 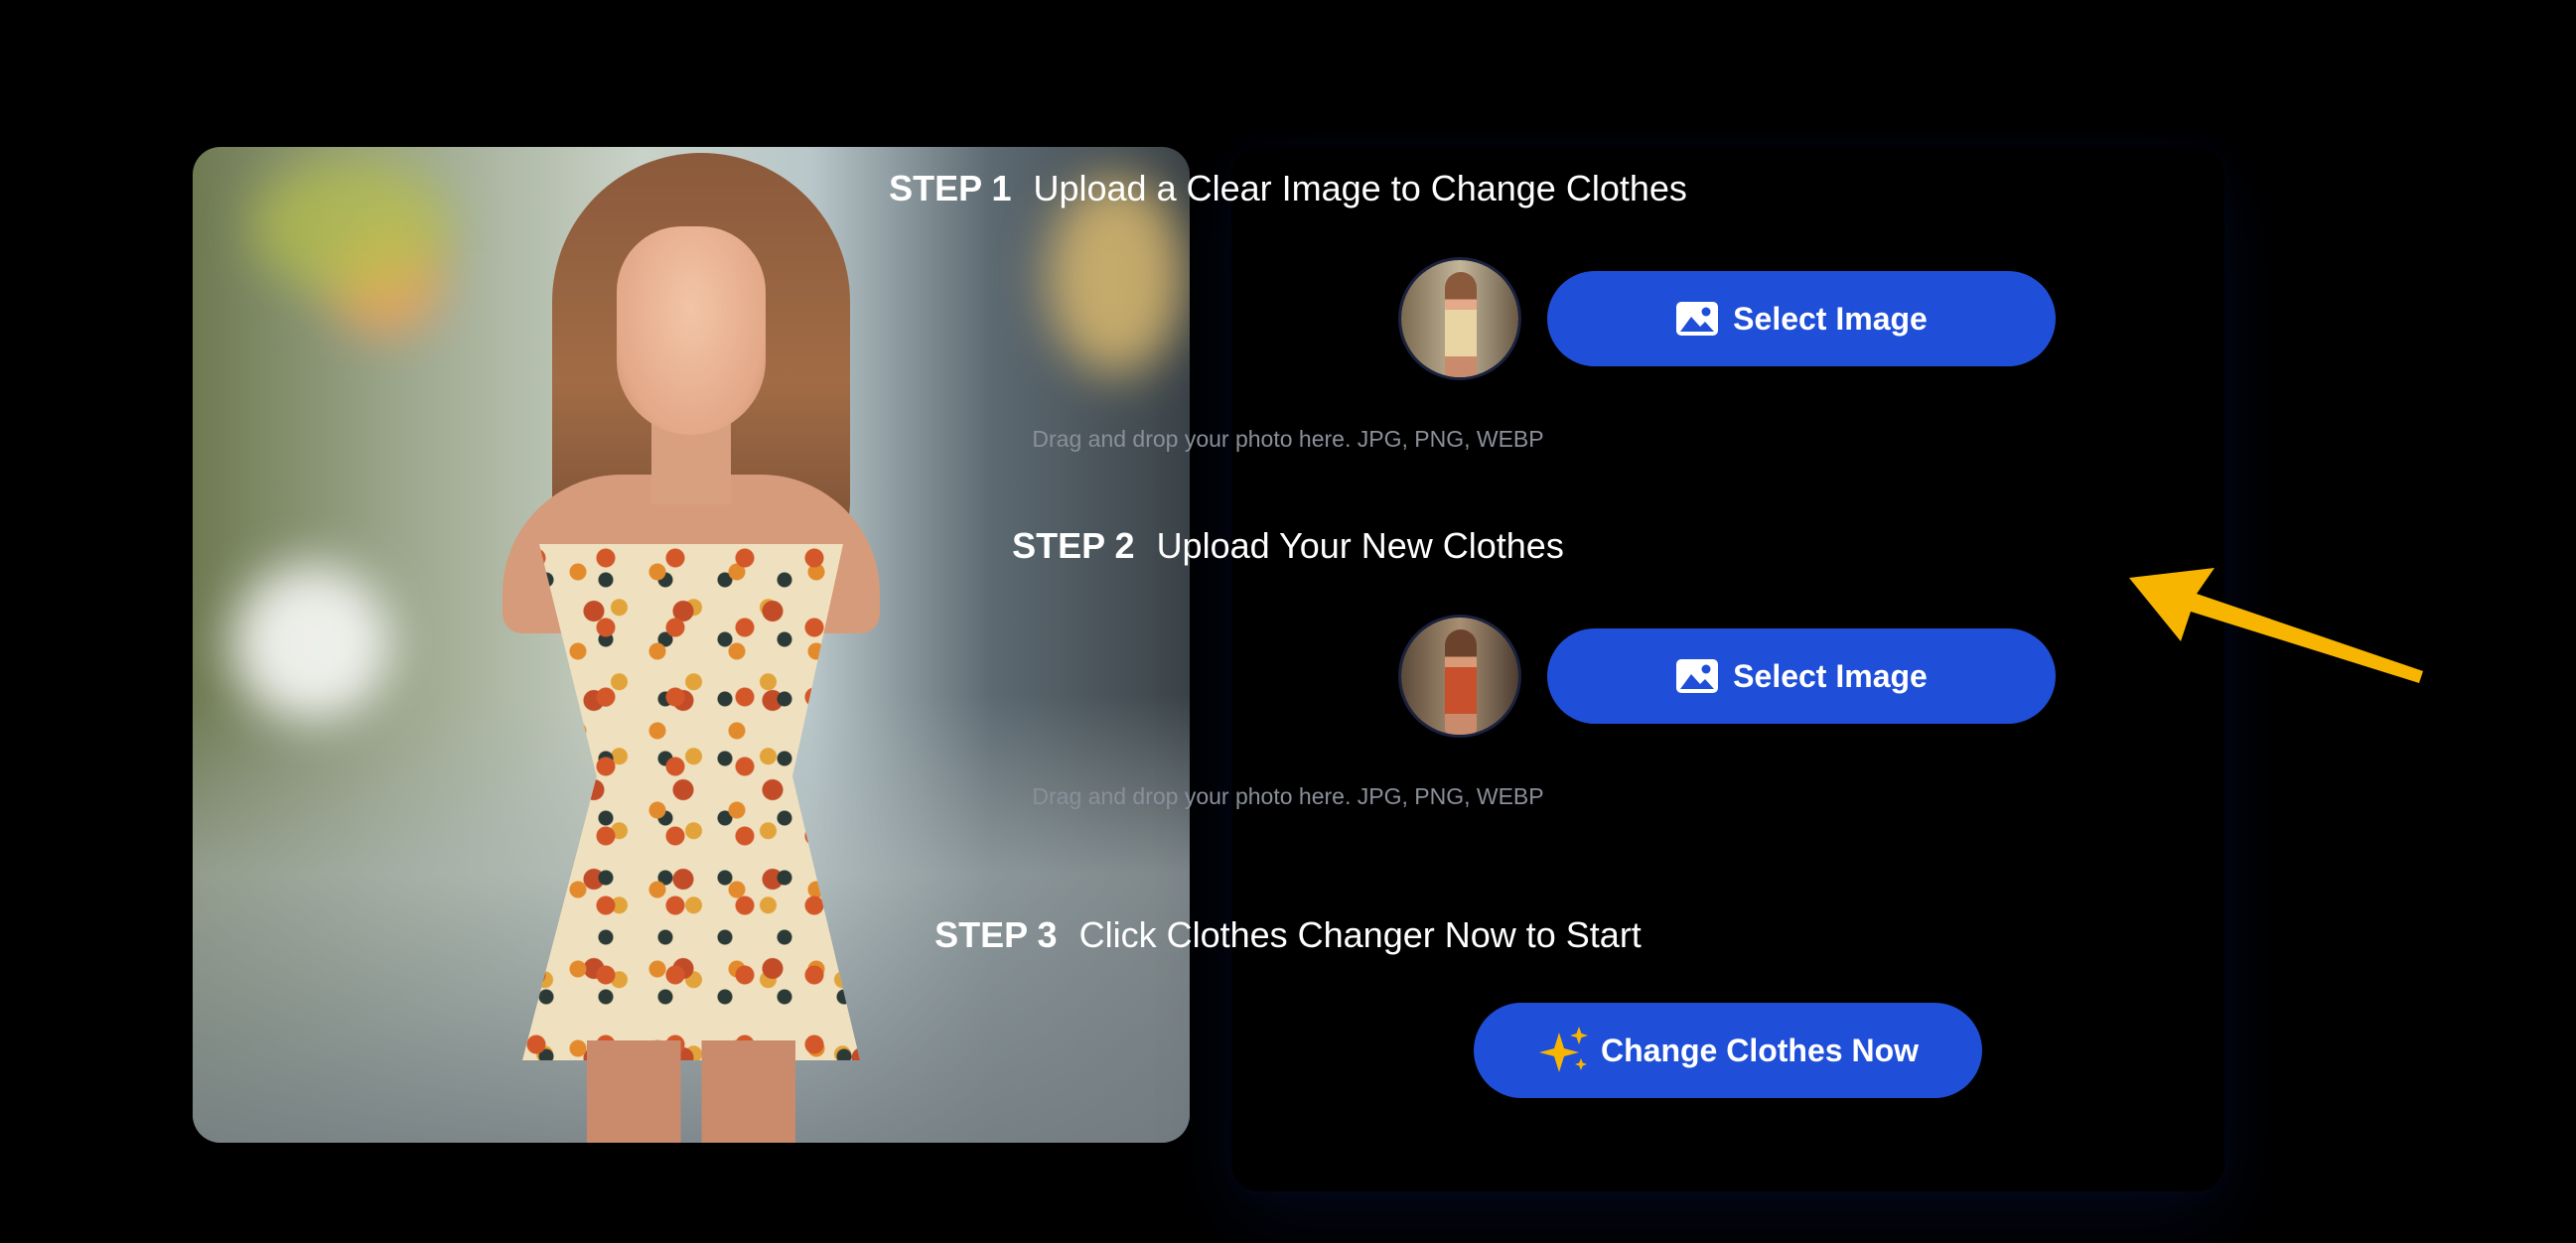 What do you see at coordinates (1459, 676) in the screenshot?
I see `step2-thumbnail` at bounding box center [1459, 676].